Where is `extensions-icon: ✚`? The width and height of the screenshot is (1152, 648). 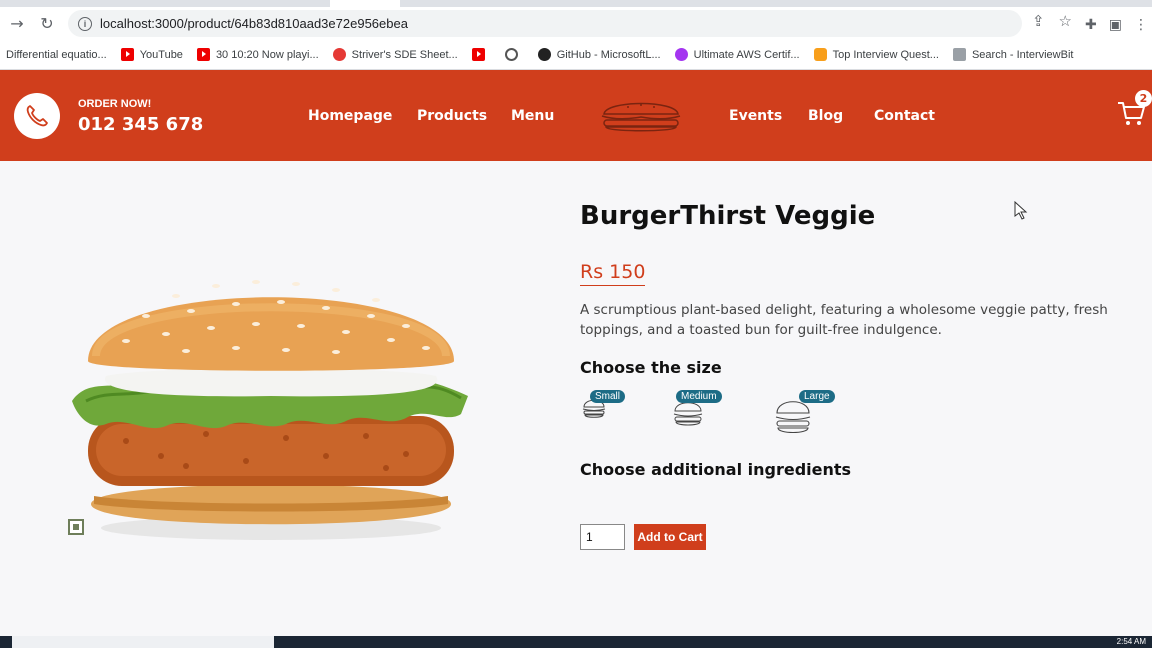 extensions-icon: ✚ is located at coordinates (1091, 25).